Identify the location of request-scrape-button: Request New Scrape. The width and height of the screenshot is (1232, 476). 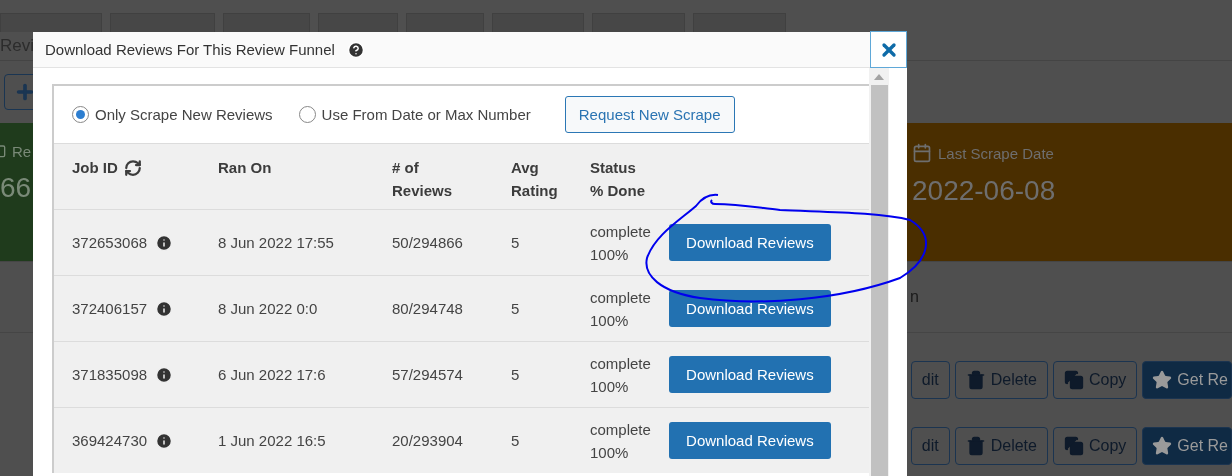
(649, 114).